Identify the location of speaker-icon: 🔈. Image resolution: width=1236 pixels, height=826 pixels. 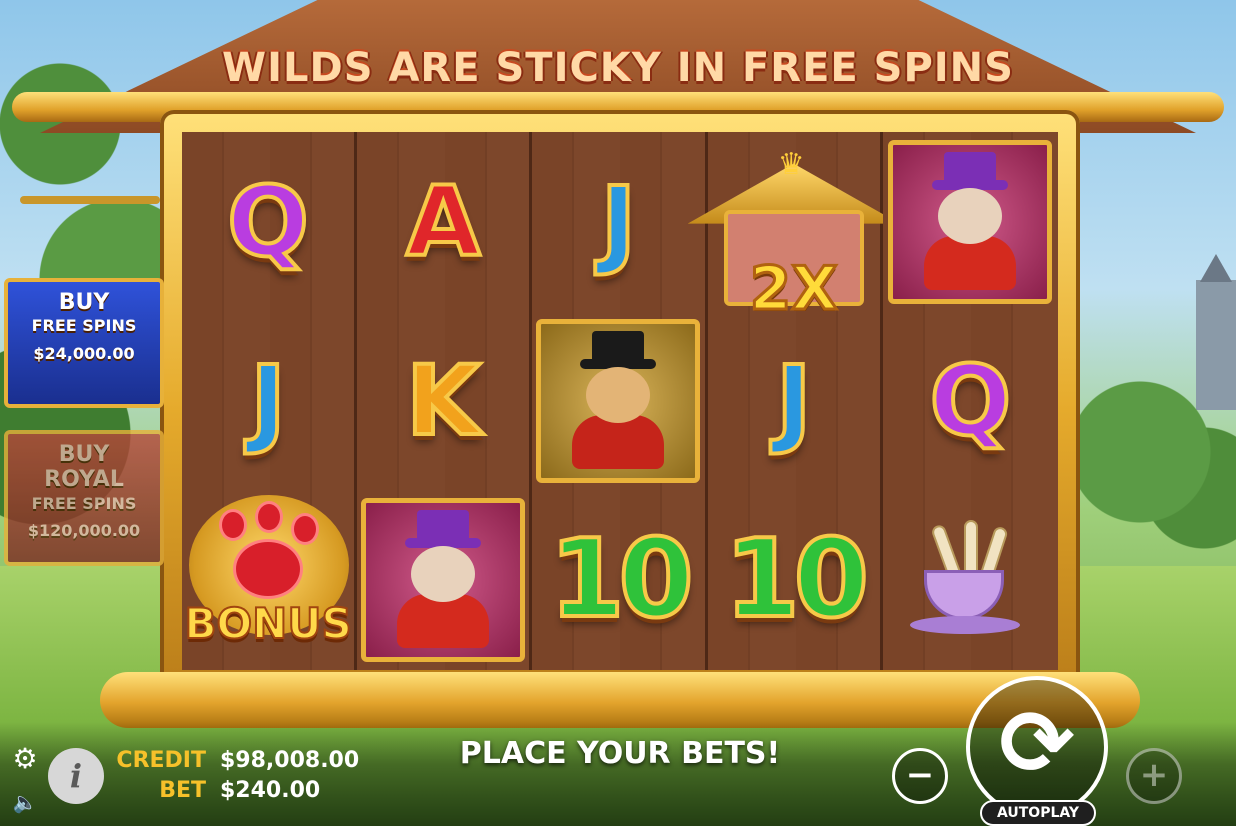
(25, 802).